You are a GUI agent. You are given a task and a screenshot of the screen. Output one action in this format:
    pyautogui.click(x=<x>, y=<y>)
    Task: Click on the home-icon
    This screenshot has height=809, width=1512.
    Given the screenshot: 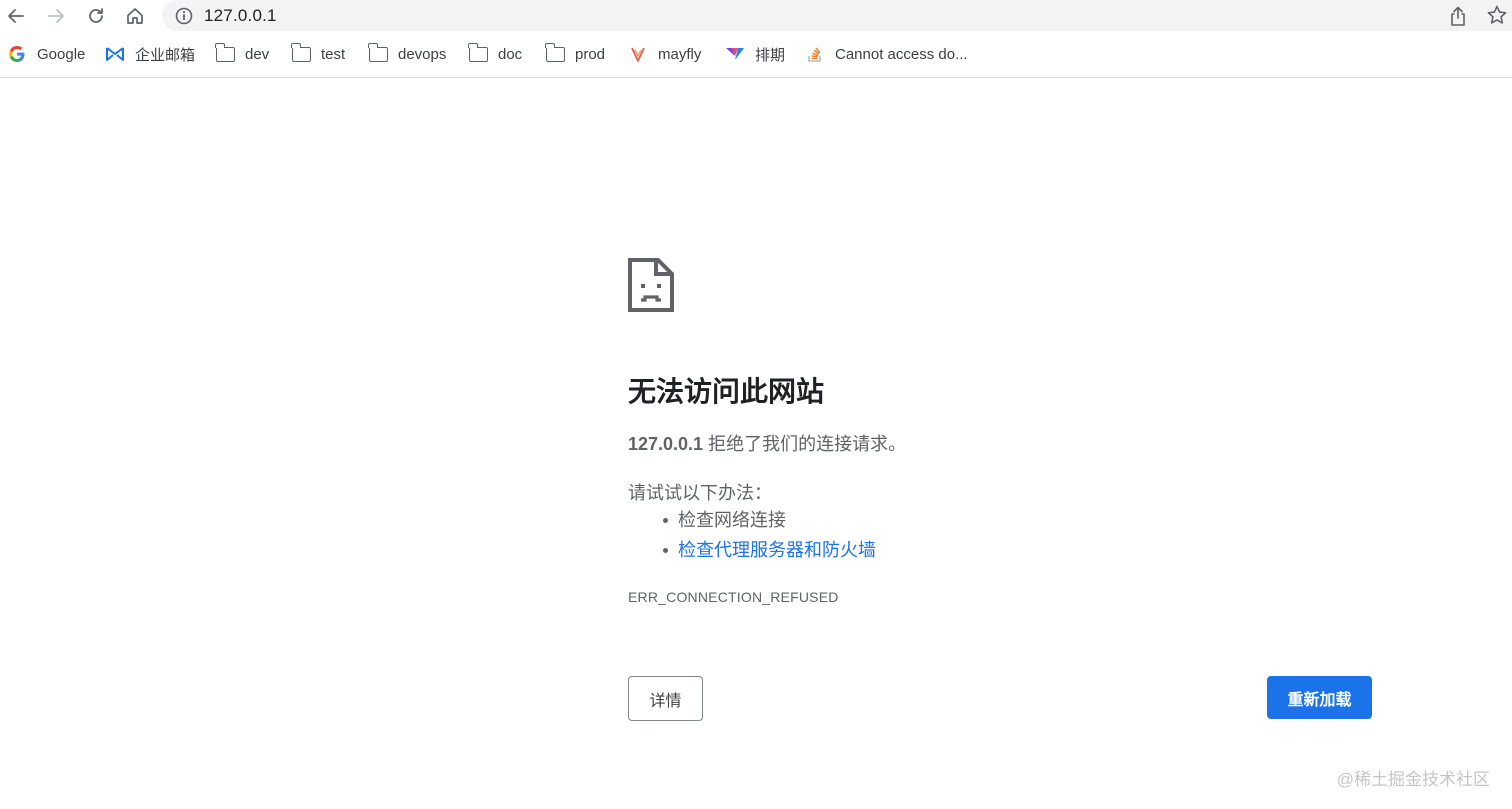 What is the action you would take?
    pyautogui.click(x=135, y=16)
    